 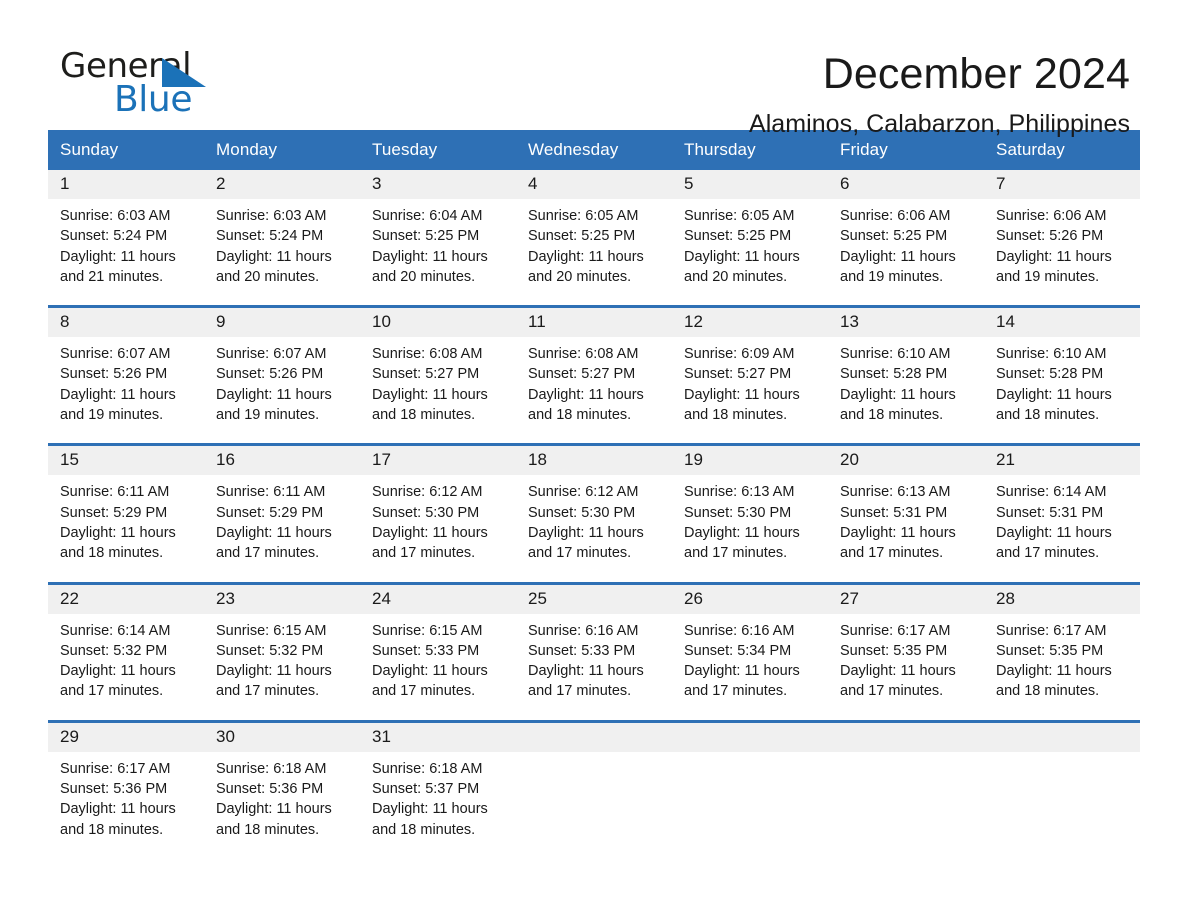 I want to click on day-sunset-text: Sunset: 5:30 PM, so click(x=738, y=512).